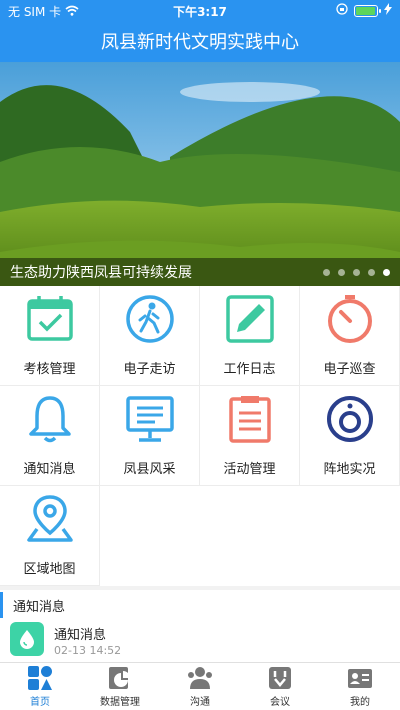 The image size is (400, 710). What do you see at coordinates (150, 419) in the screenshot?
I see `monitor-icon` at bounding box center [150, 419].